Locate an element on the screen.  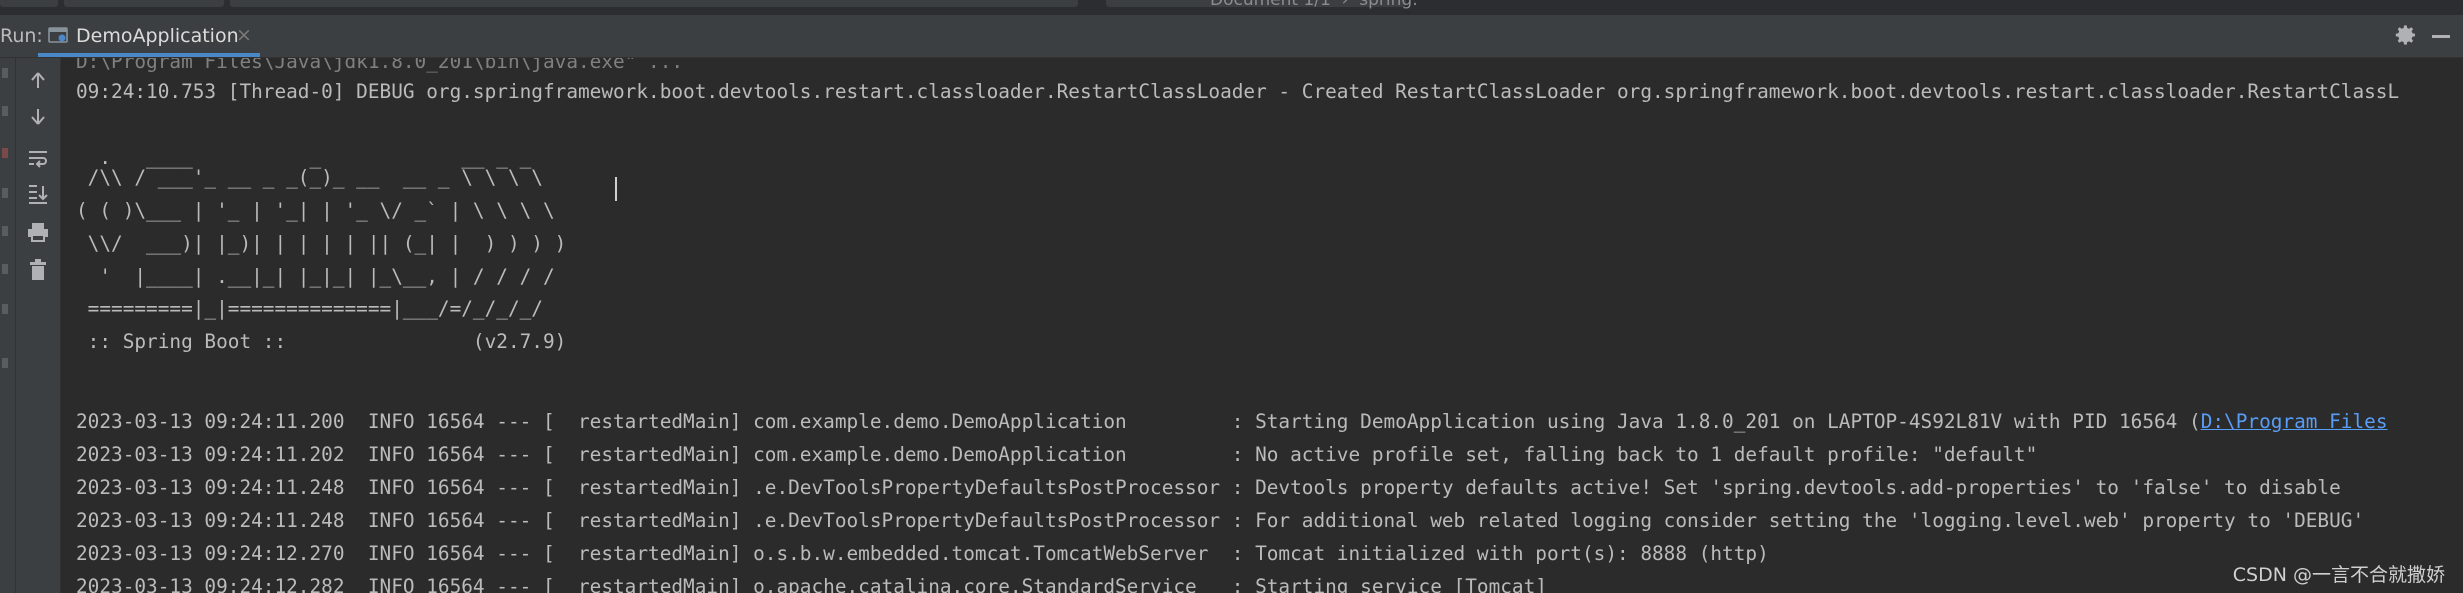
banner-line: =========|_|==============|___/=/_/_/_/ is located at coordinates (309, 308).